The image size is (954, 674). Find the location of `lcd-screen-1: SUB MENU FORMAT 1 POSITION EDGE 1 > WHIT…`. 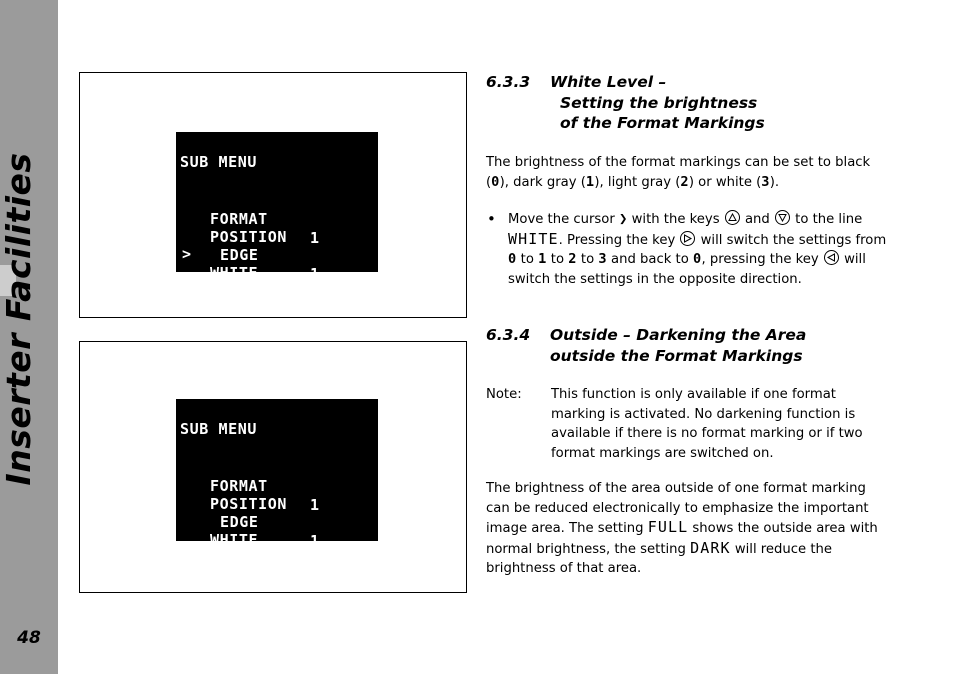

lcd-screen-1: SUB MENU FORMAT 1 POSITION EDGE 1 > WHIT… is located at coordinates (277, 202).